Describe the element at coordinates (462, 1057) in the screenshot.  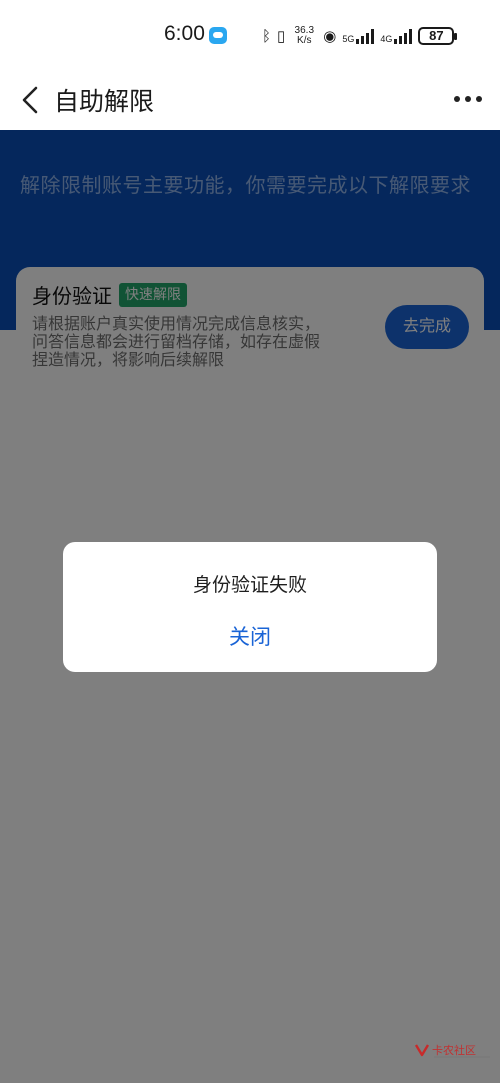
I see `watermark-underline` at that location.